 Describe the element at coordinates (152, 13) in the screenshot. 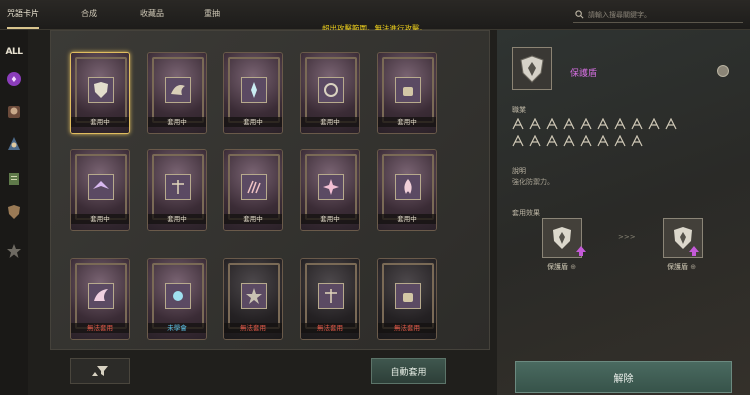

I see `tab-collection: 收藏品` at that location.